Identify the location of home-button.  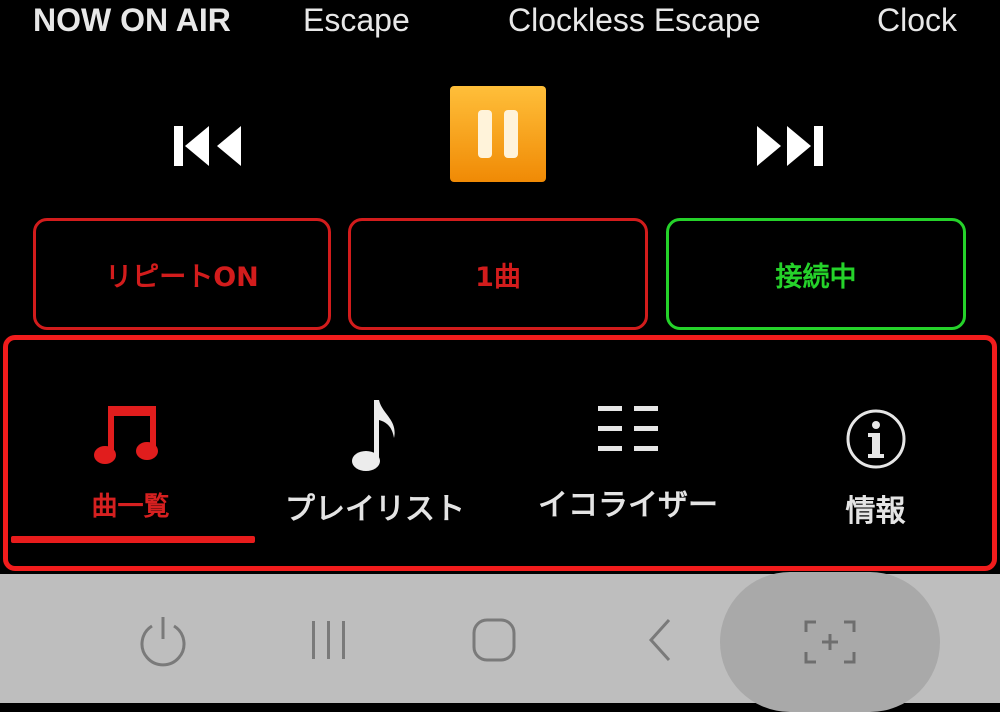
(494, 640).